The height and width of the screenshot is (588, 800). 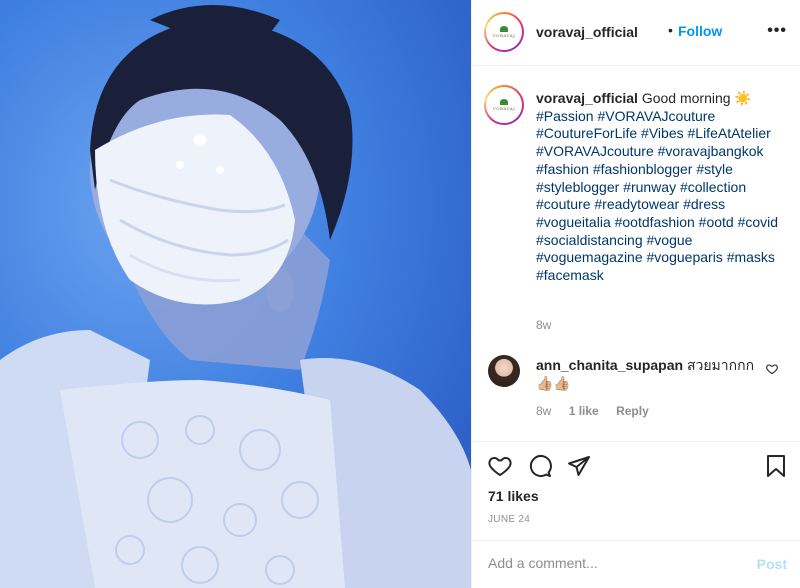 What do you see at coordinates (544, 411) in the screenshot?
I see `comment-age: 8w` at bounding box center [544, 411].